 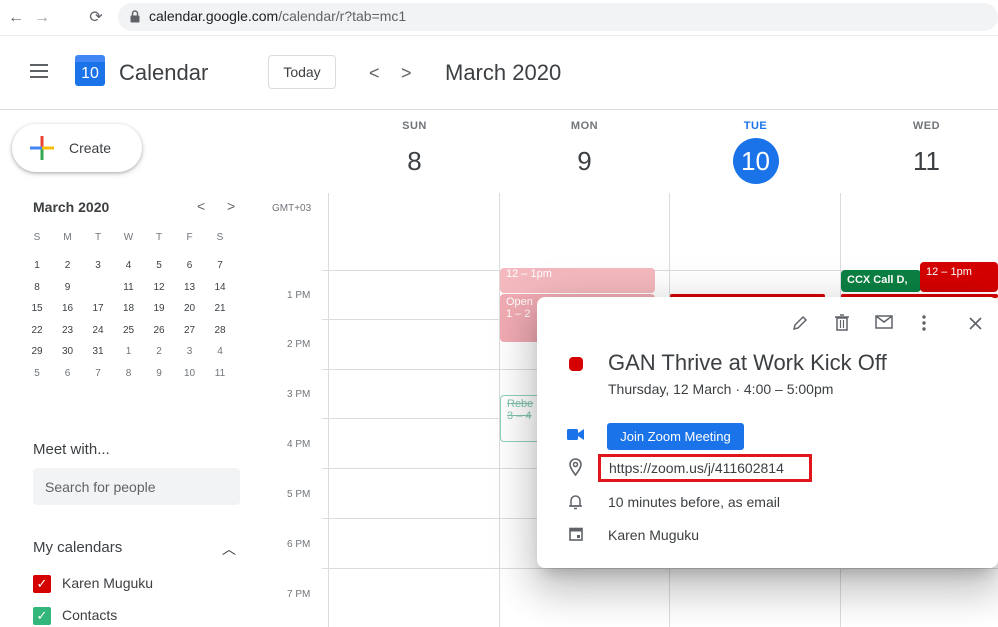 I want to click on mini-calendar-day: 24, so click(x=98, y=331).